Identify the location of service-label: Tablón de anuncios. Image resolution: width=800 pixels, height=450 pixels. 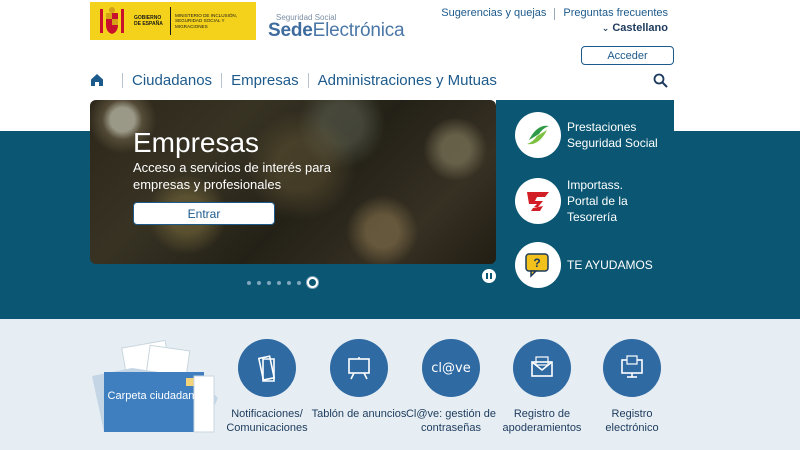
(359, 414).